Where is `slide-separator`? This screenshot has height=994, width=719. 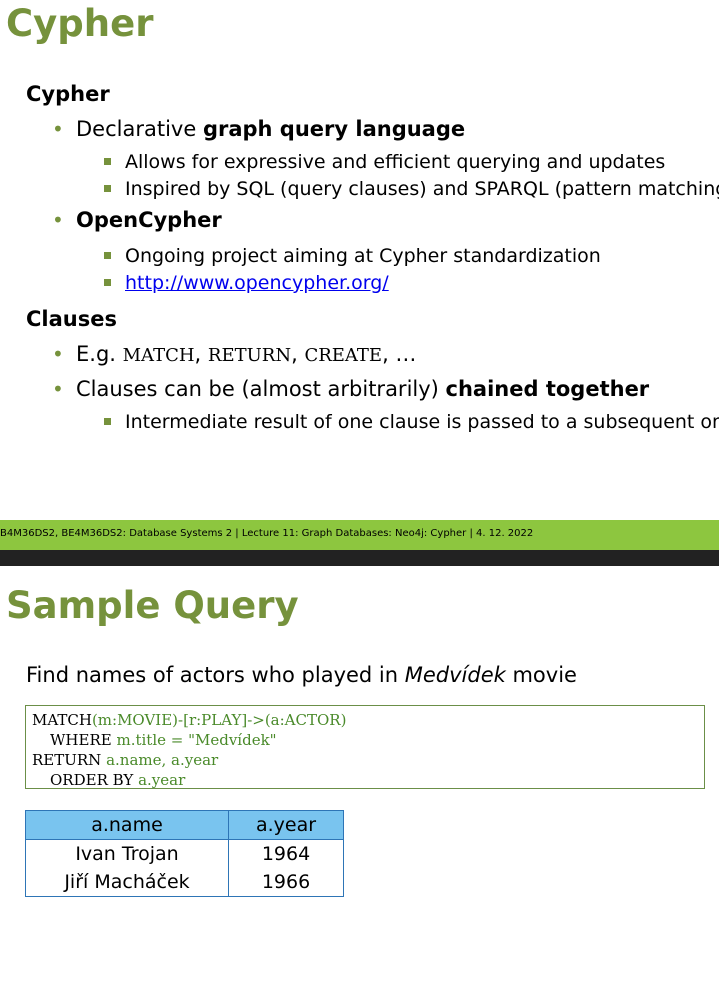 slide-separator is located at coordinates (359, 558).